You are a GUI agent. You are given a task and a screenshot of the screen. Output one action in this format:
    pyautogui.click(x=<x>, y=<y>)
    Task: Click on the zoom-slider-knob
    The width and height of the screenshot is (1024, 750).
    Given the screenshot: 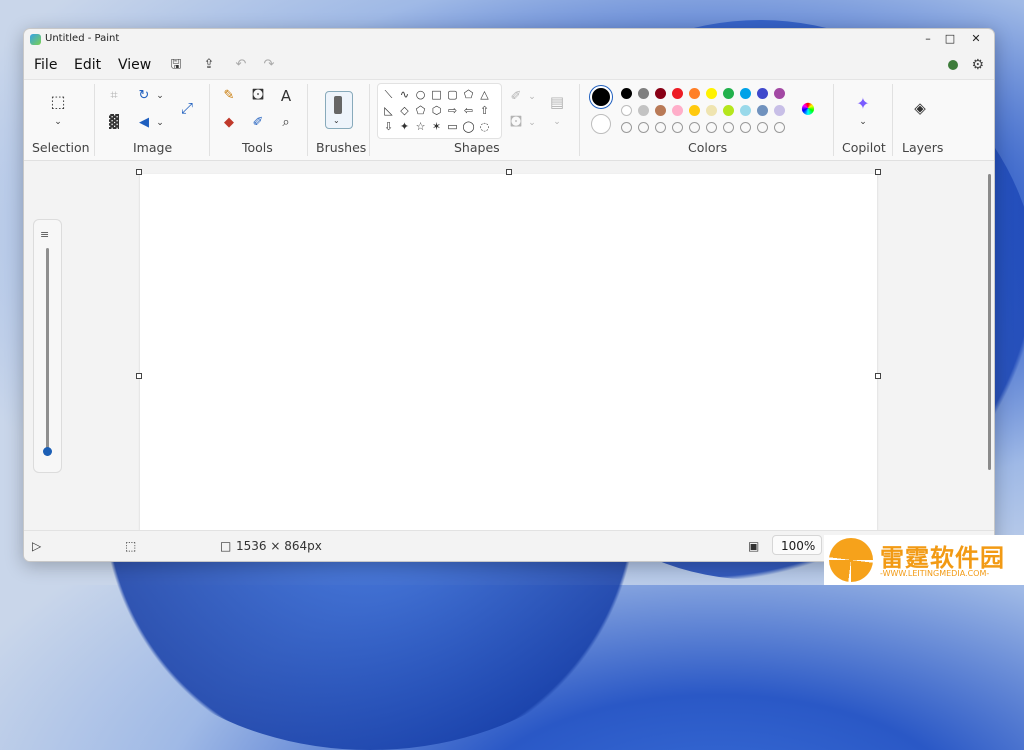 What is the action you would take?
    pyautogui.click(x=47, y=451)
    